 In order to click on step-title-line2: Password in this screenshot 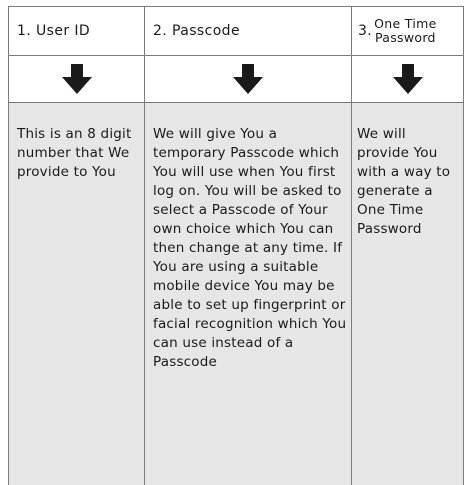, I will do `click(405, 37)`.